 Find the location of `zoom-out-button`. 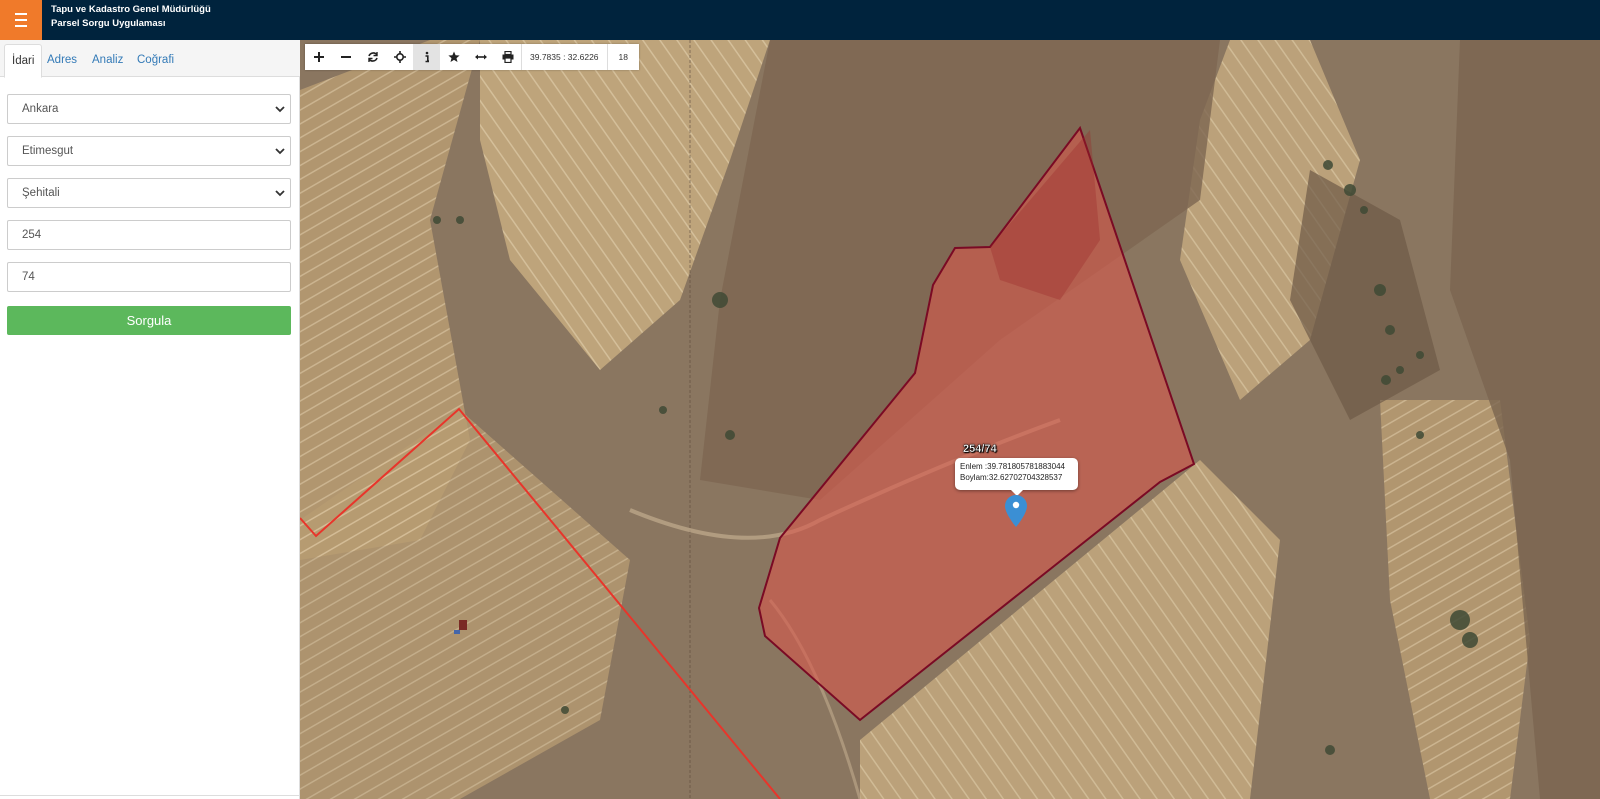

zoom-out-button is located at coordinates (345, 57).